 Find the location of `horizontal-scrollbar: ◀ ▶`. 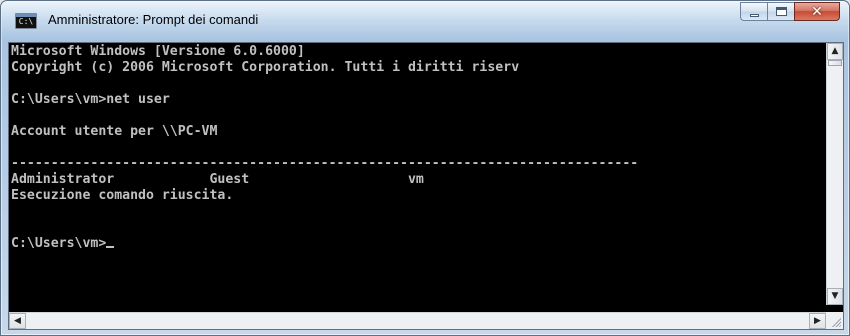

horizontal-scrollbar: ◀ ▶ is located at coordinates (417, 320).